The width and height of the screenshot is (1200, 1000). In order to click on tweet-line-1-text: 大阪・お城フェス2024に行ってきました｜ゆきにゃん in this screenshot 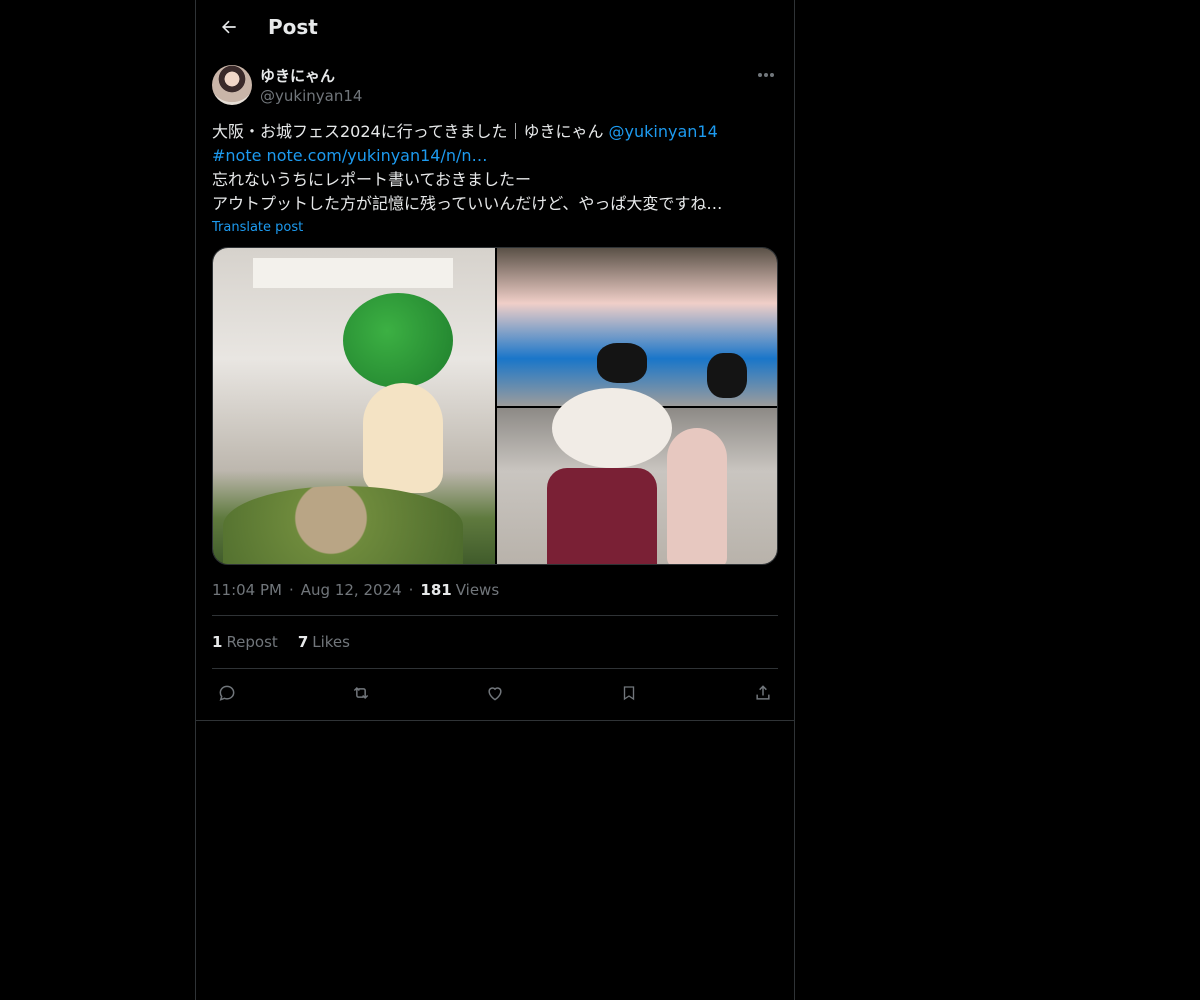, I will do `click(410, 131)`.